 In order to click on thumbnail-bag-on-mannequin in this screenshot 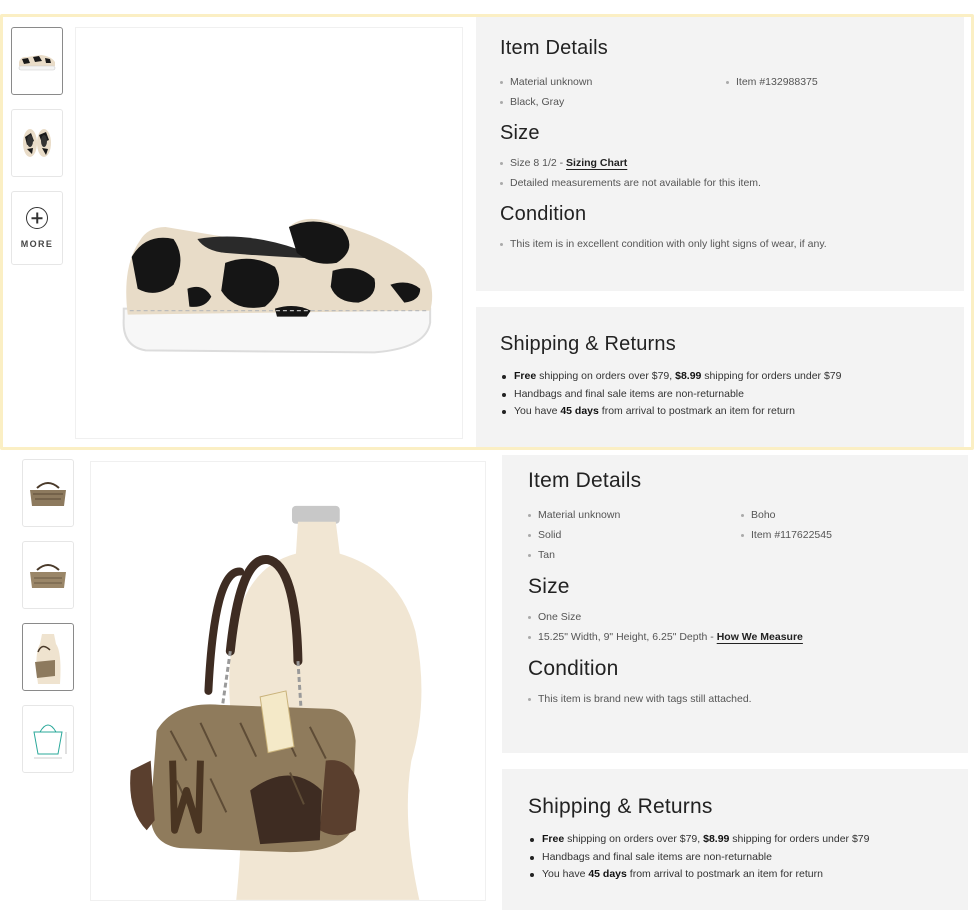, I will do `click(48, 657)`.